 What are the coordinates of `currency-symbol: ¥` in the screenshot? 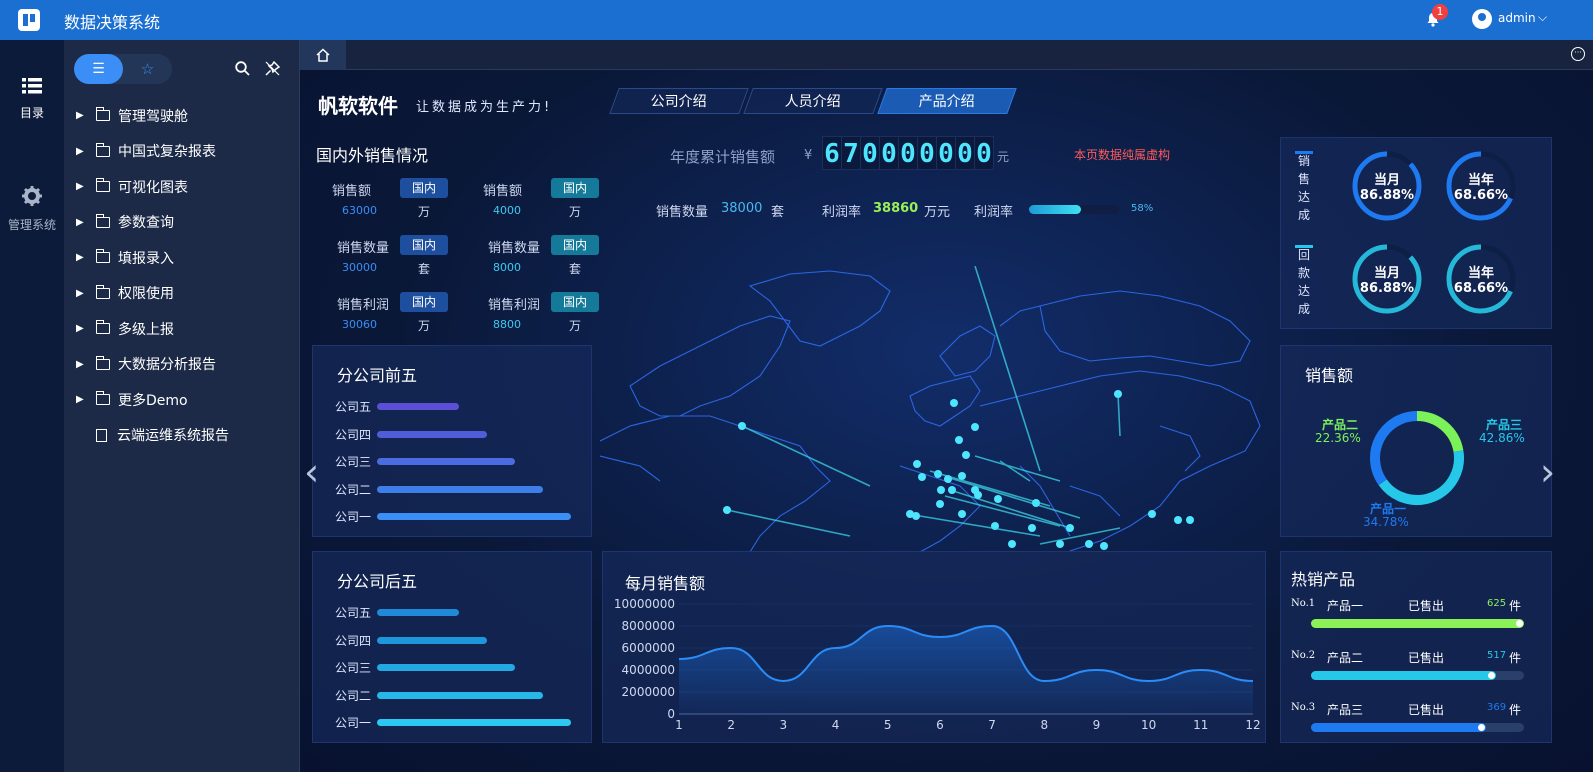 It's located at (808, 155).